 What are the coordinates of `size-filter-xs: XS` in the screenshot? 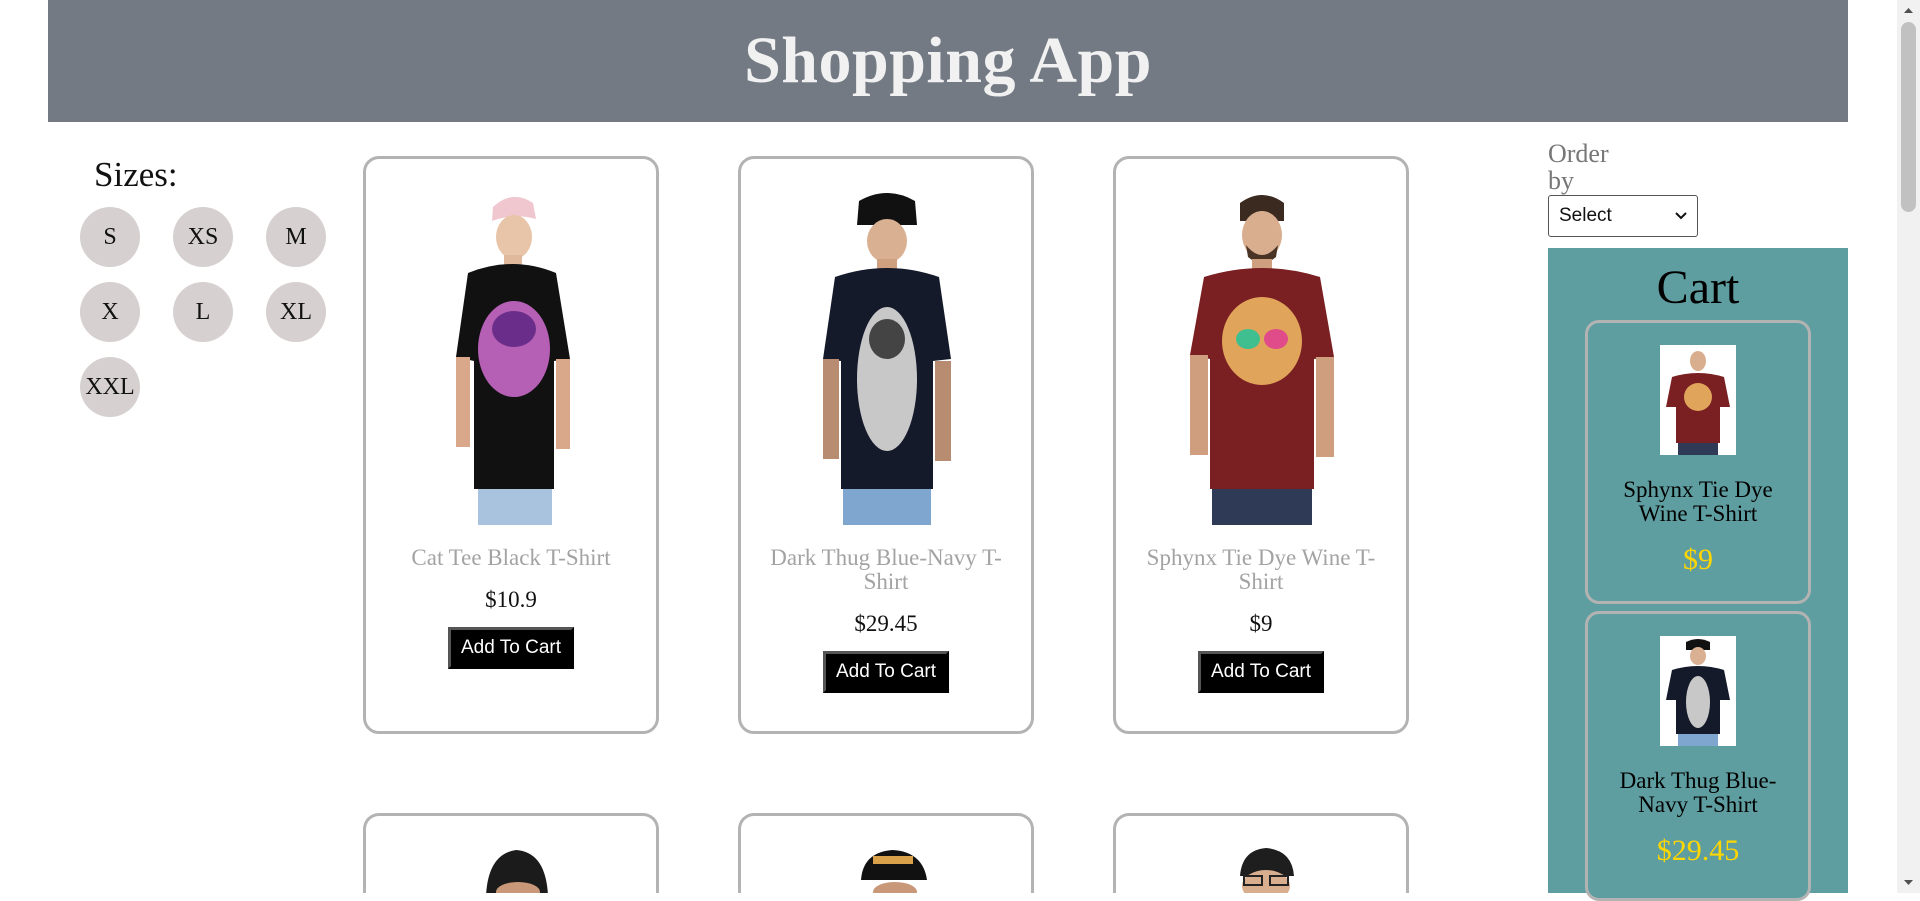 It's located at (203, 237).